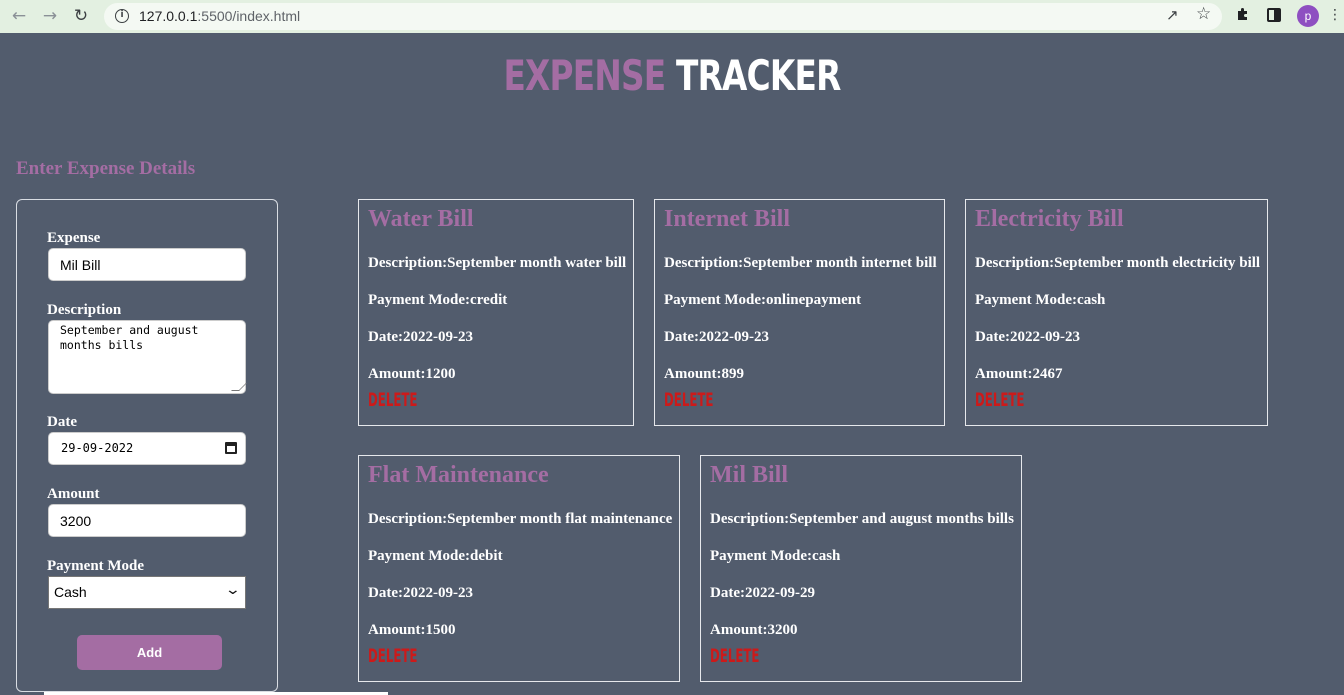  I want to click on expense-card-title: Mil Bill, so click(749, 475).